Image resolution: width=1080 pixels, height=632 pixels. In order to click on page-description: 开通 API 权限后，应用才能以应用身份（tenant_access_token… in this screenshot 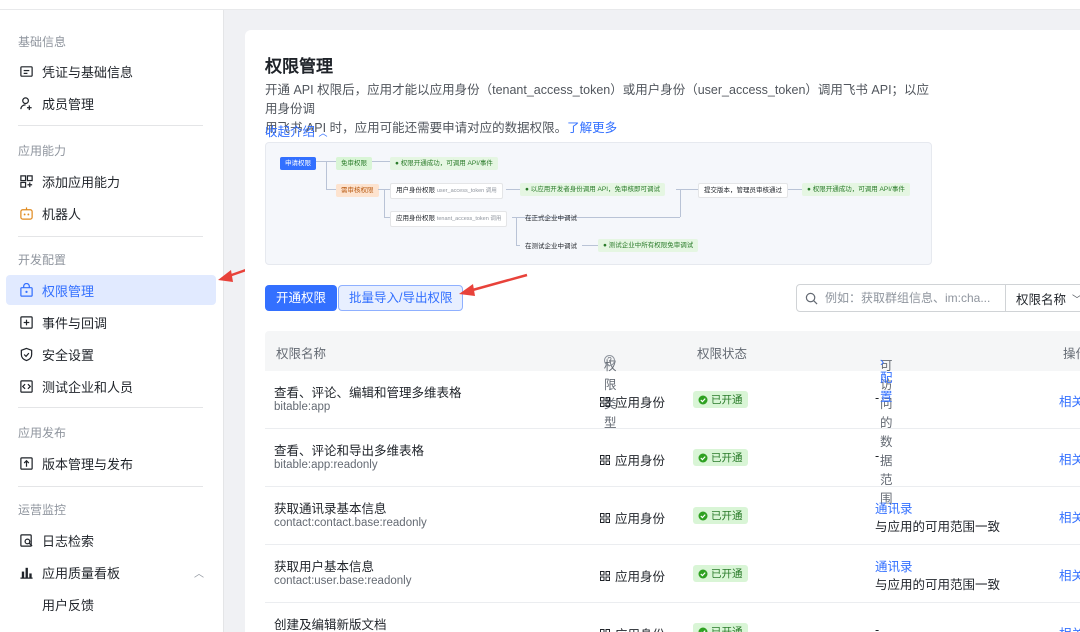, I will do `click(597, 109)`.